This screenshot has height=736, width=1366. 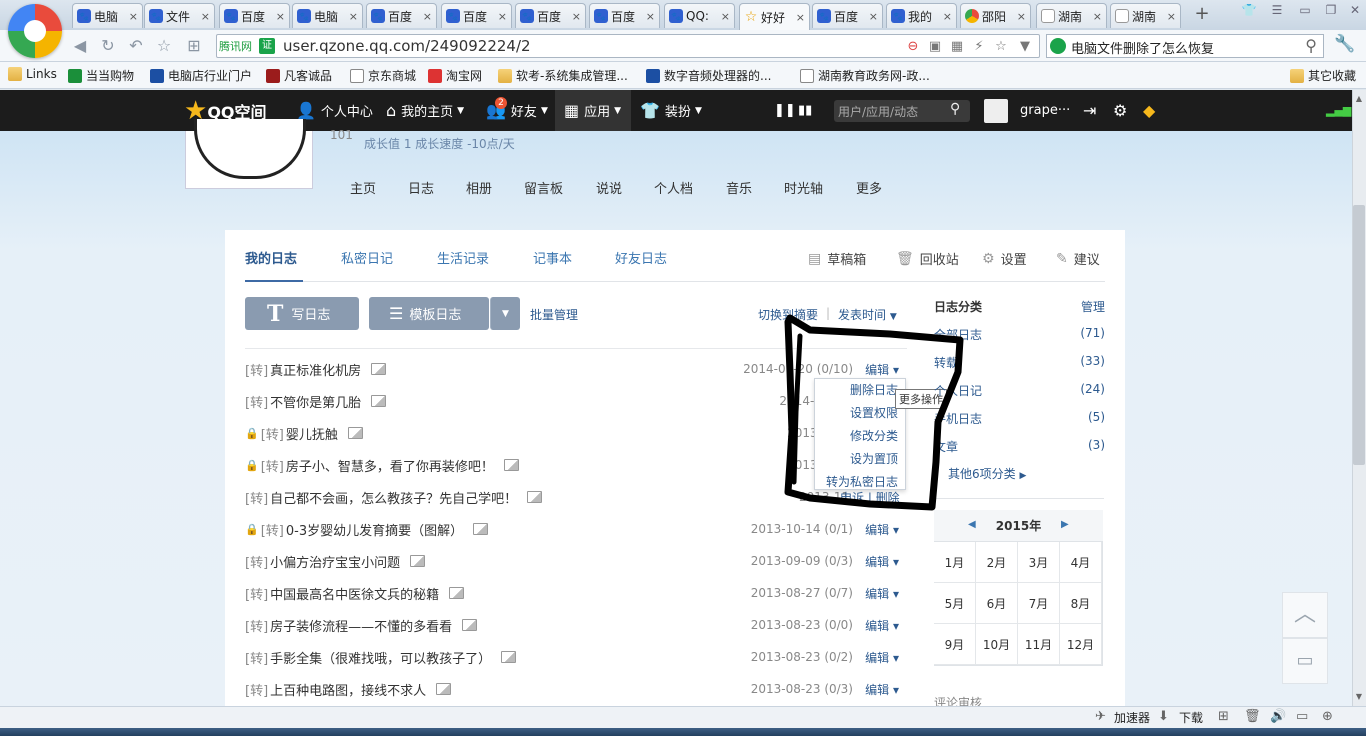 I want to click on calendar-month: 1月, so click(x=955, y=562).